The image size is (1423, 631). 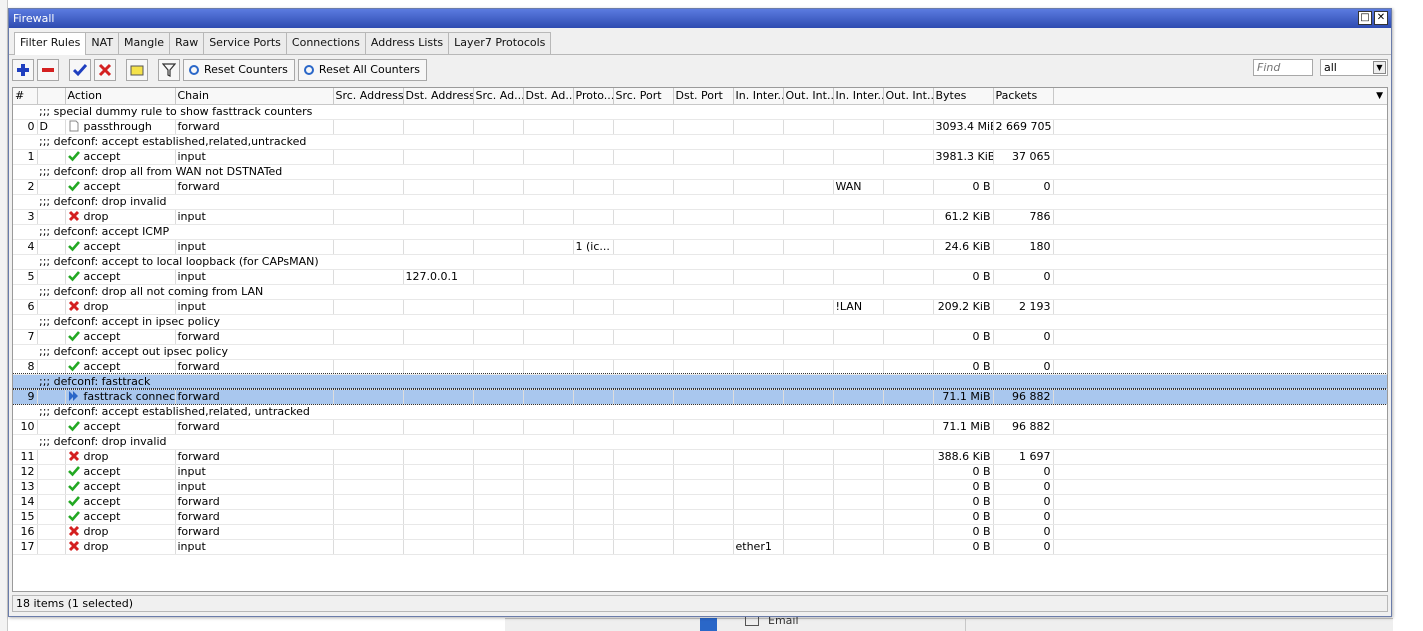 I want to click on tab-nat: NAT, so click(x=102, y=43).